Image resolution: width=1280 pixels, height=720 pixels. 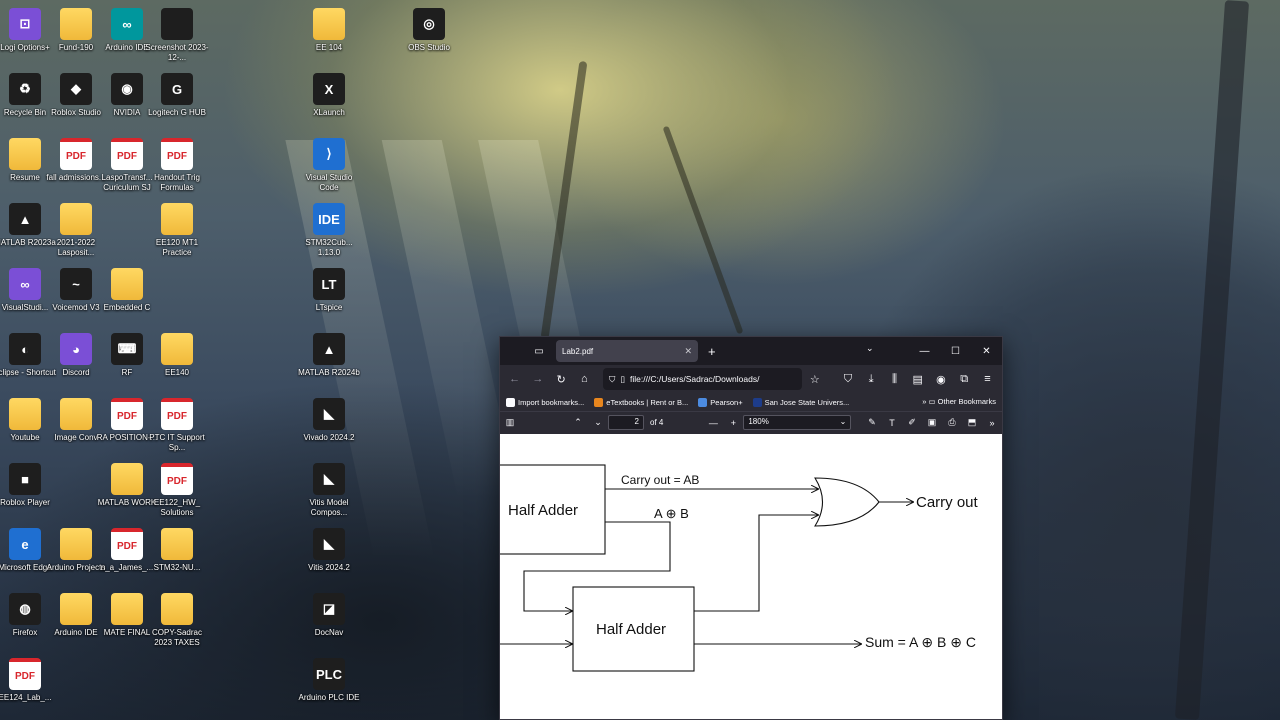 I want to click on image-icon: ▣, so click(x=932, y=422).